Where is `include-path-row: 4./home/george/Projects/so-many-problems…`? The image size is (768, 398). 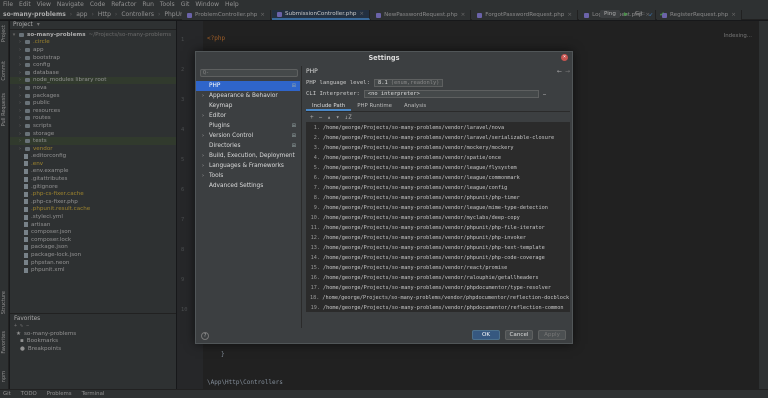 include-path-row: 4./home/george/Projects/so-many-problems… is located at coordinates (438, 158).